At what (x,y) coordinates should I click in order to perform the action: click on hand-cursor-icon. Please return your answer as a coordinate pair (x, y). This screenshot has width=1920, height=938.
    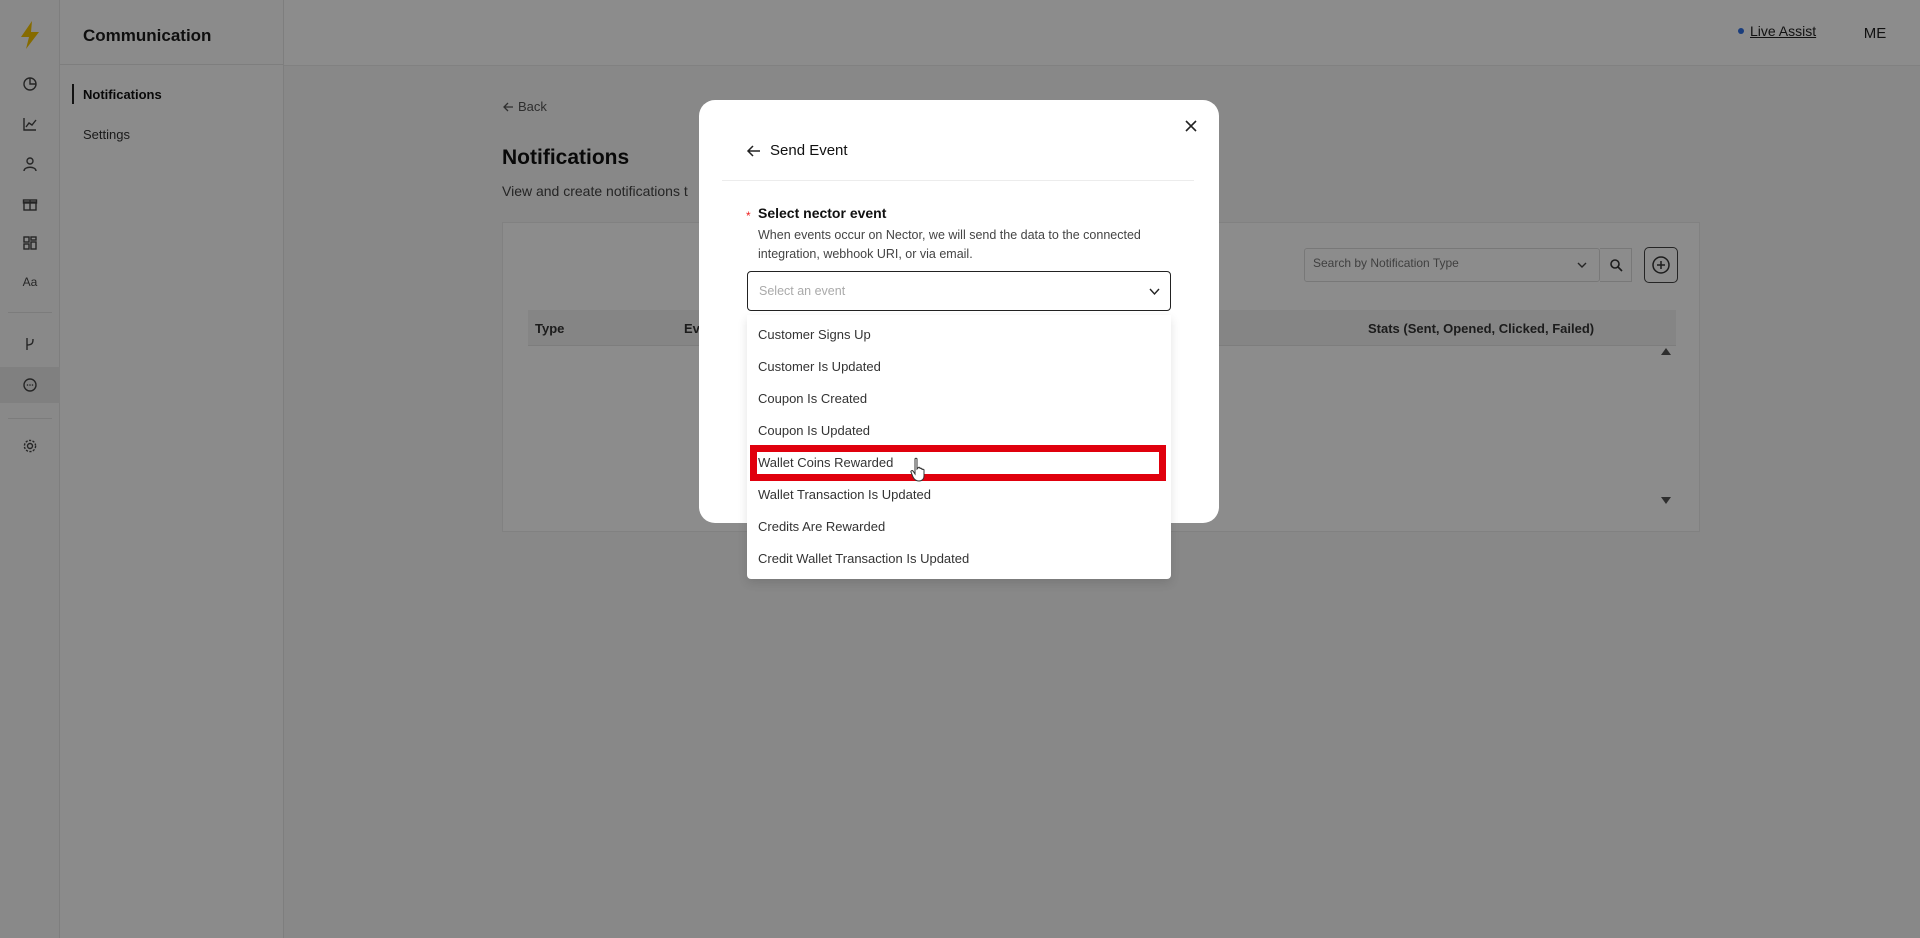
    Looking at the image, I should click on (917, 469).